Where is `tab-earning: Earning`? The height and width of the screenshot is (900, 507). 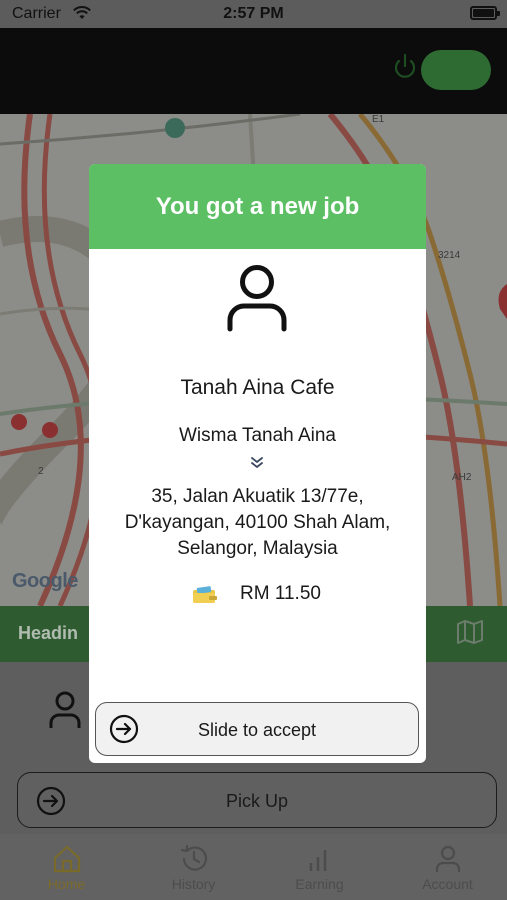 tab-earning: Earning is located at coordinates (319, 867).